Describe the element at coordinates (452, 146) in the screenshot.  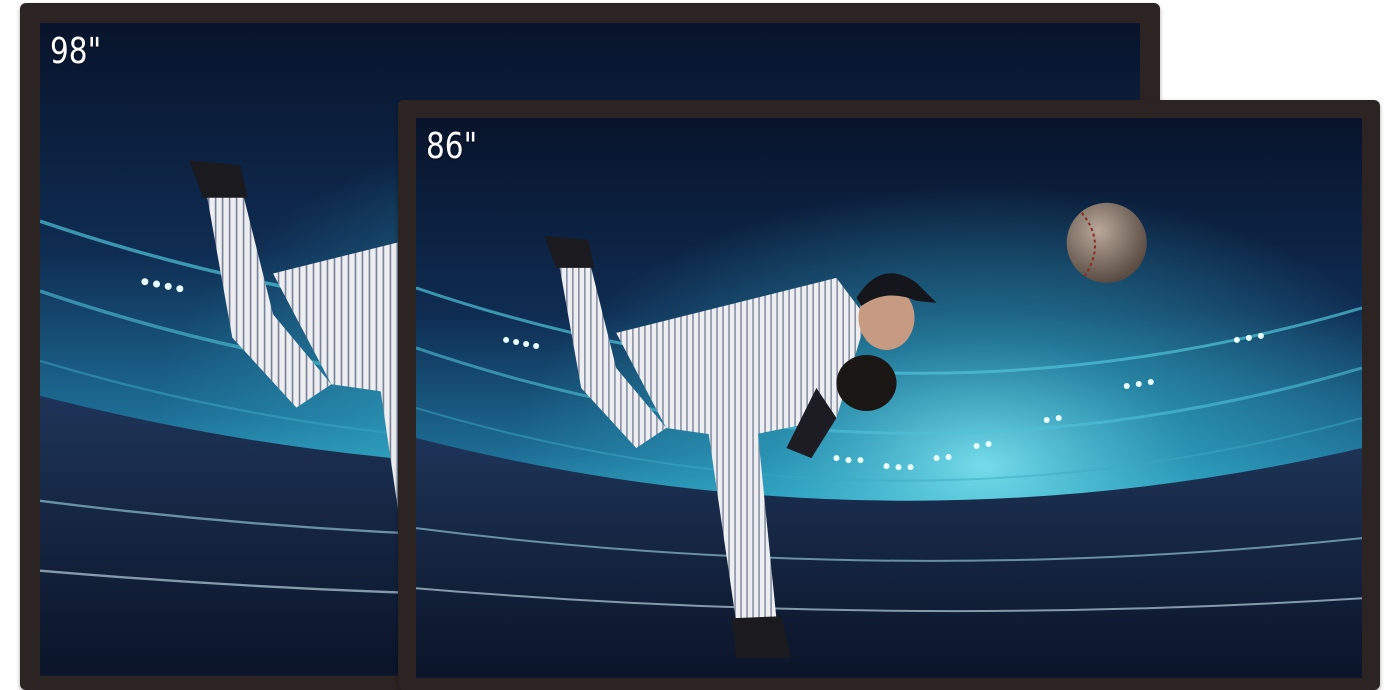
I see `size-label-86: 86"` at that location.